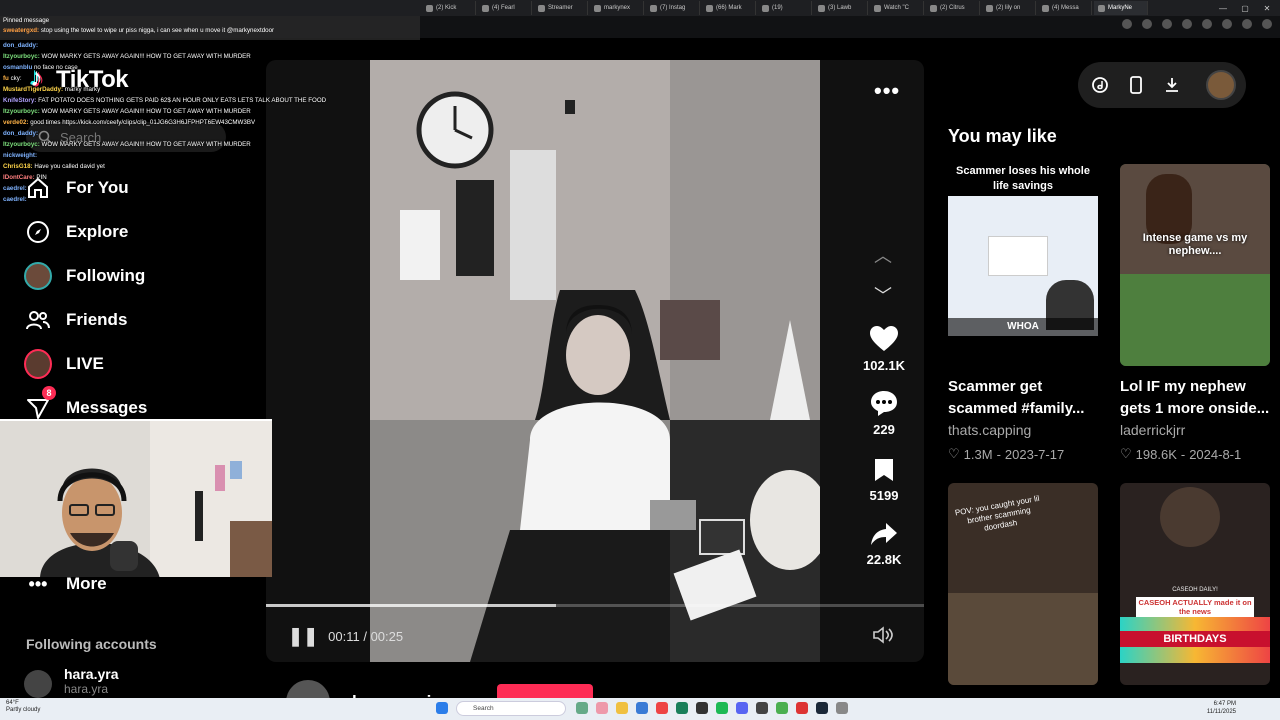 The height and width of the screenshot is (720, 1280). I want to click on thumbnail-caption: WHOA, so click(1023, 327).